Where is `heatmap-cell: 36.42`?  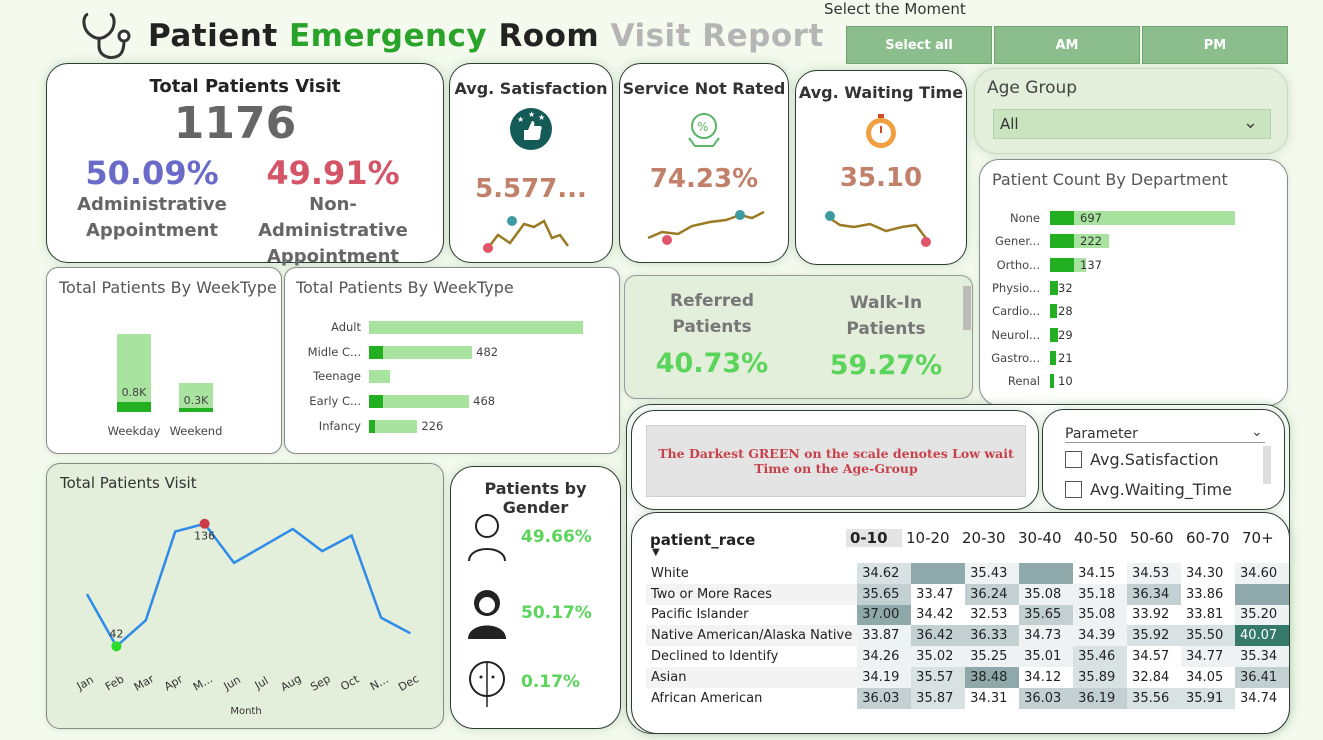 heatmap-cell: 36.42 is located at coordinates (938, 636).